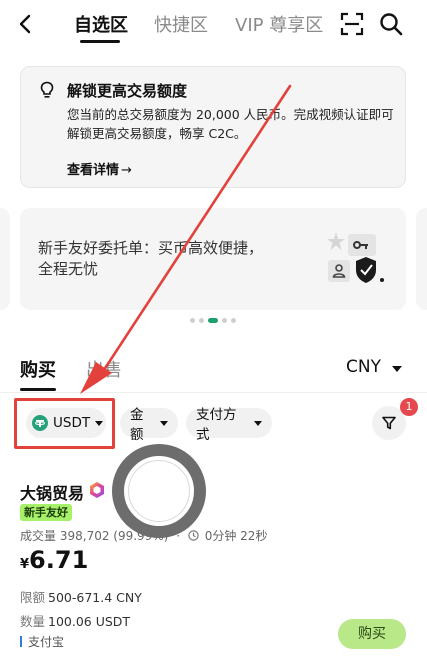  I want to click on touch-indicator-overlay, so click(159, 491).